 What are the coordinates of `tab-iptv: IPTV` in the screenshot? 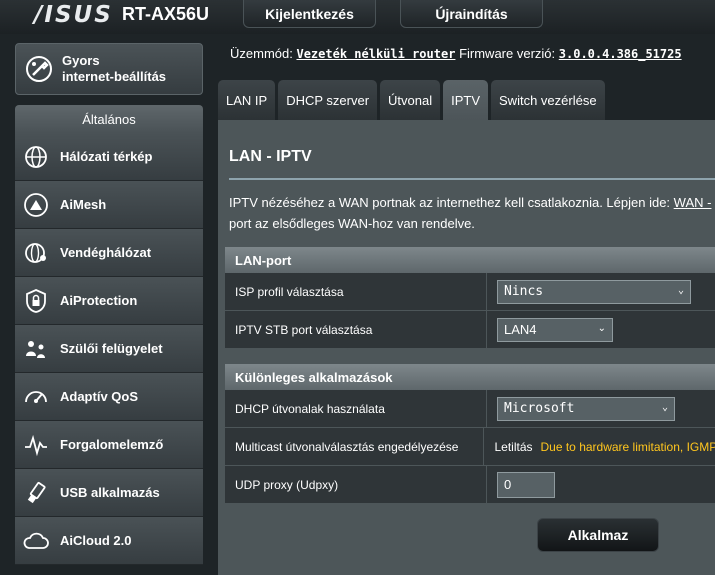 It's located at (466, 100).